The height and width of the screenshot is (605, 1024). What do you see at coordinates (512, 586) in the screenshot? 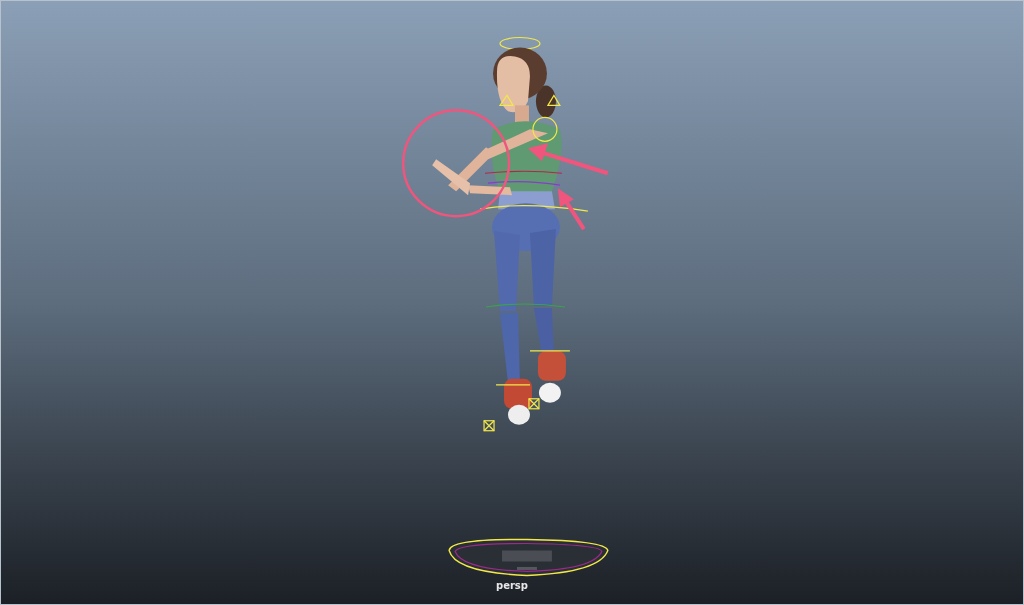
I see `camera-label: persp` at bounding box center [512, 586].